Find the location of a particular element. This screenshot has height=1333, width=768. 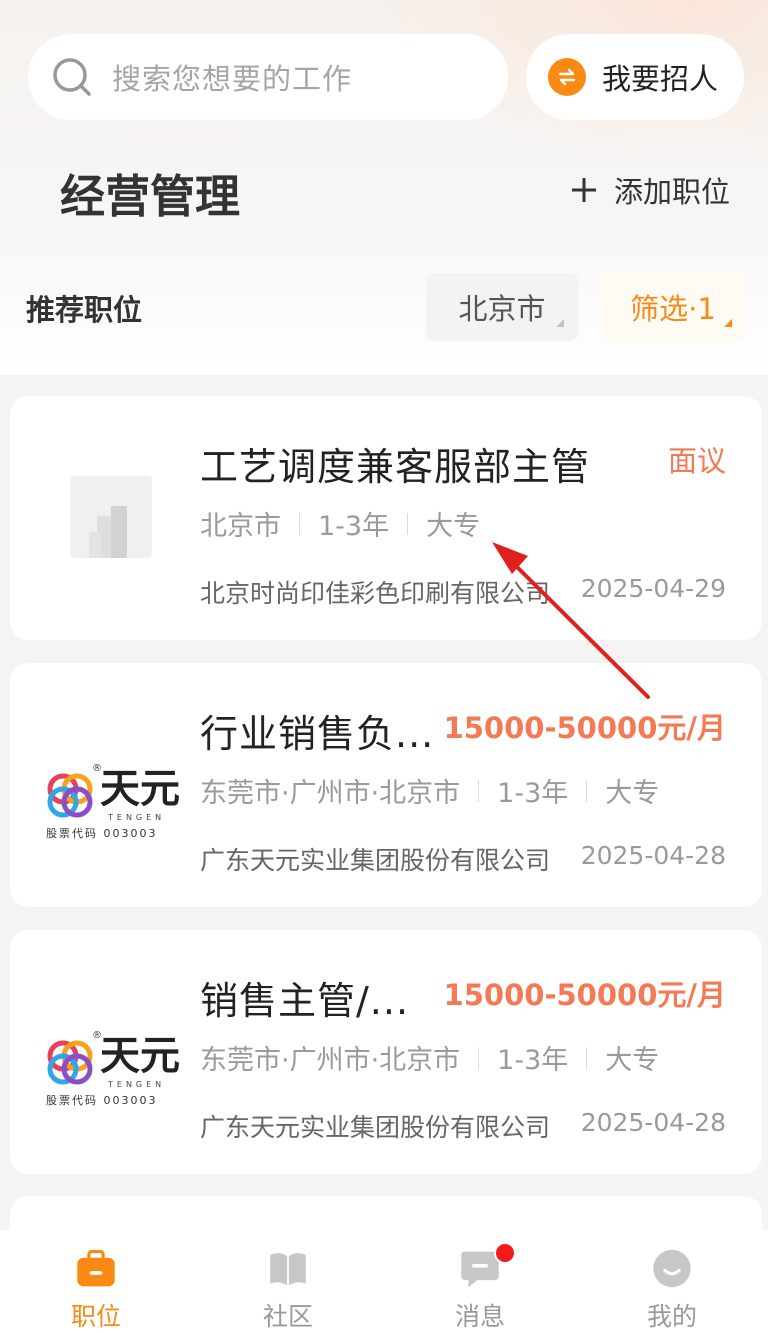

job-date: 2025-04-29 is located at coordinates (653, 588).